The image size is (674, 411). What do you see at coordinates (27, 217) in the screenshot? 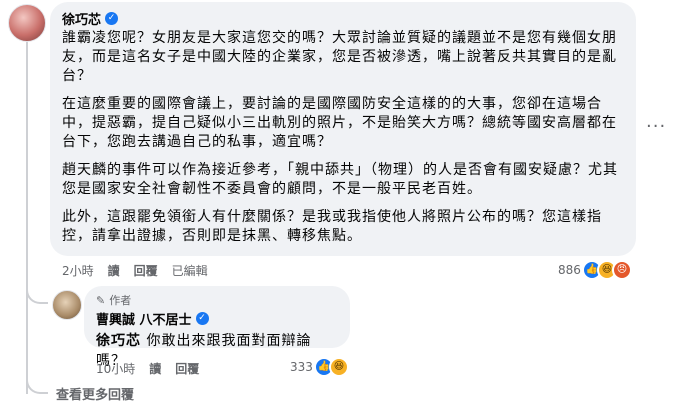
I see `thread-line` at bounding box center [27, 217].